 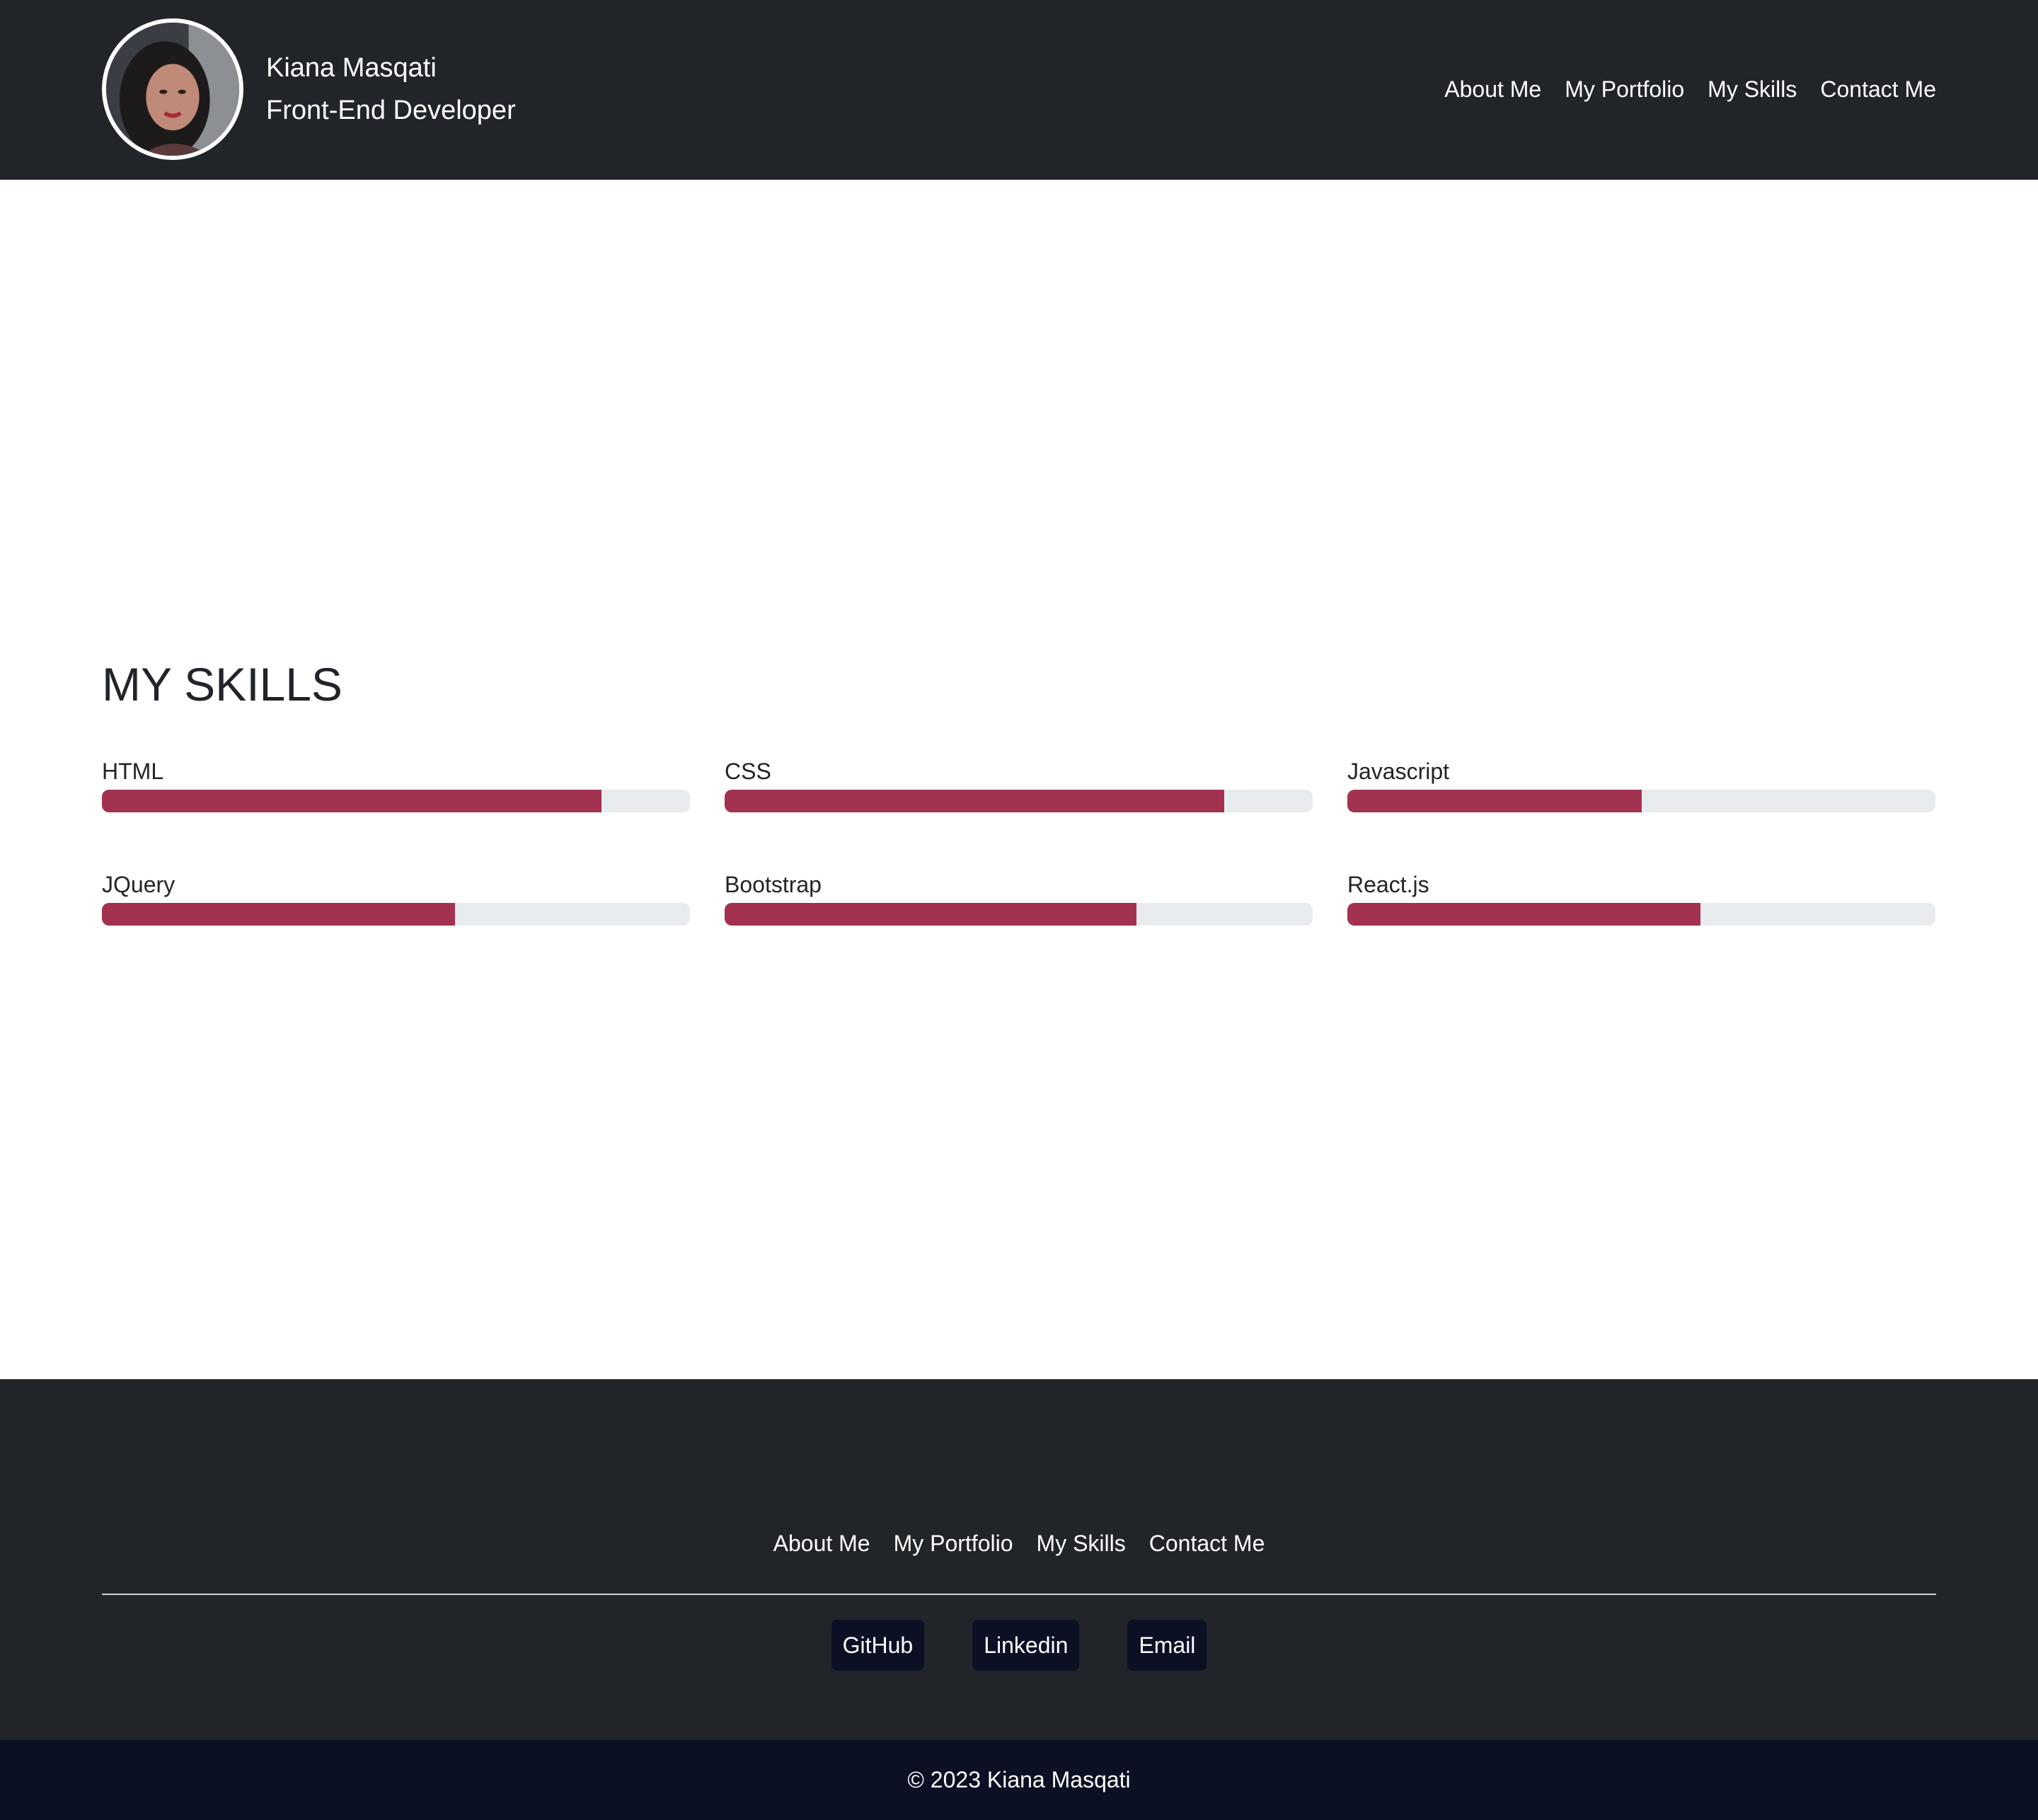 What do you see at coordinates (391, 111) in the screenshot?
I see `brand-title: Front-End Developer` at bounding box center [391, 111].